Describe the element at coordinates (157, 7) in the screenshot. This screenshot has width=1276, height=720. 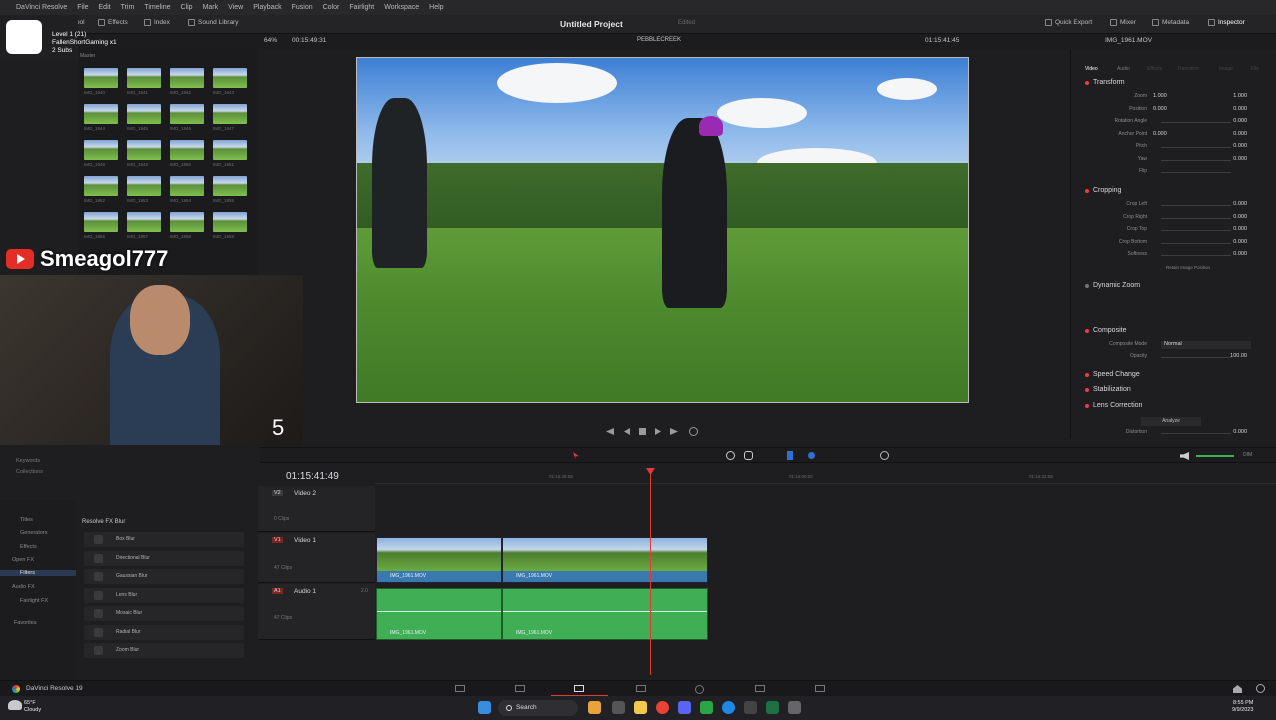
I see `menu-timeline: Timeline` at that location.